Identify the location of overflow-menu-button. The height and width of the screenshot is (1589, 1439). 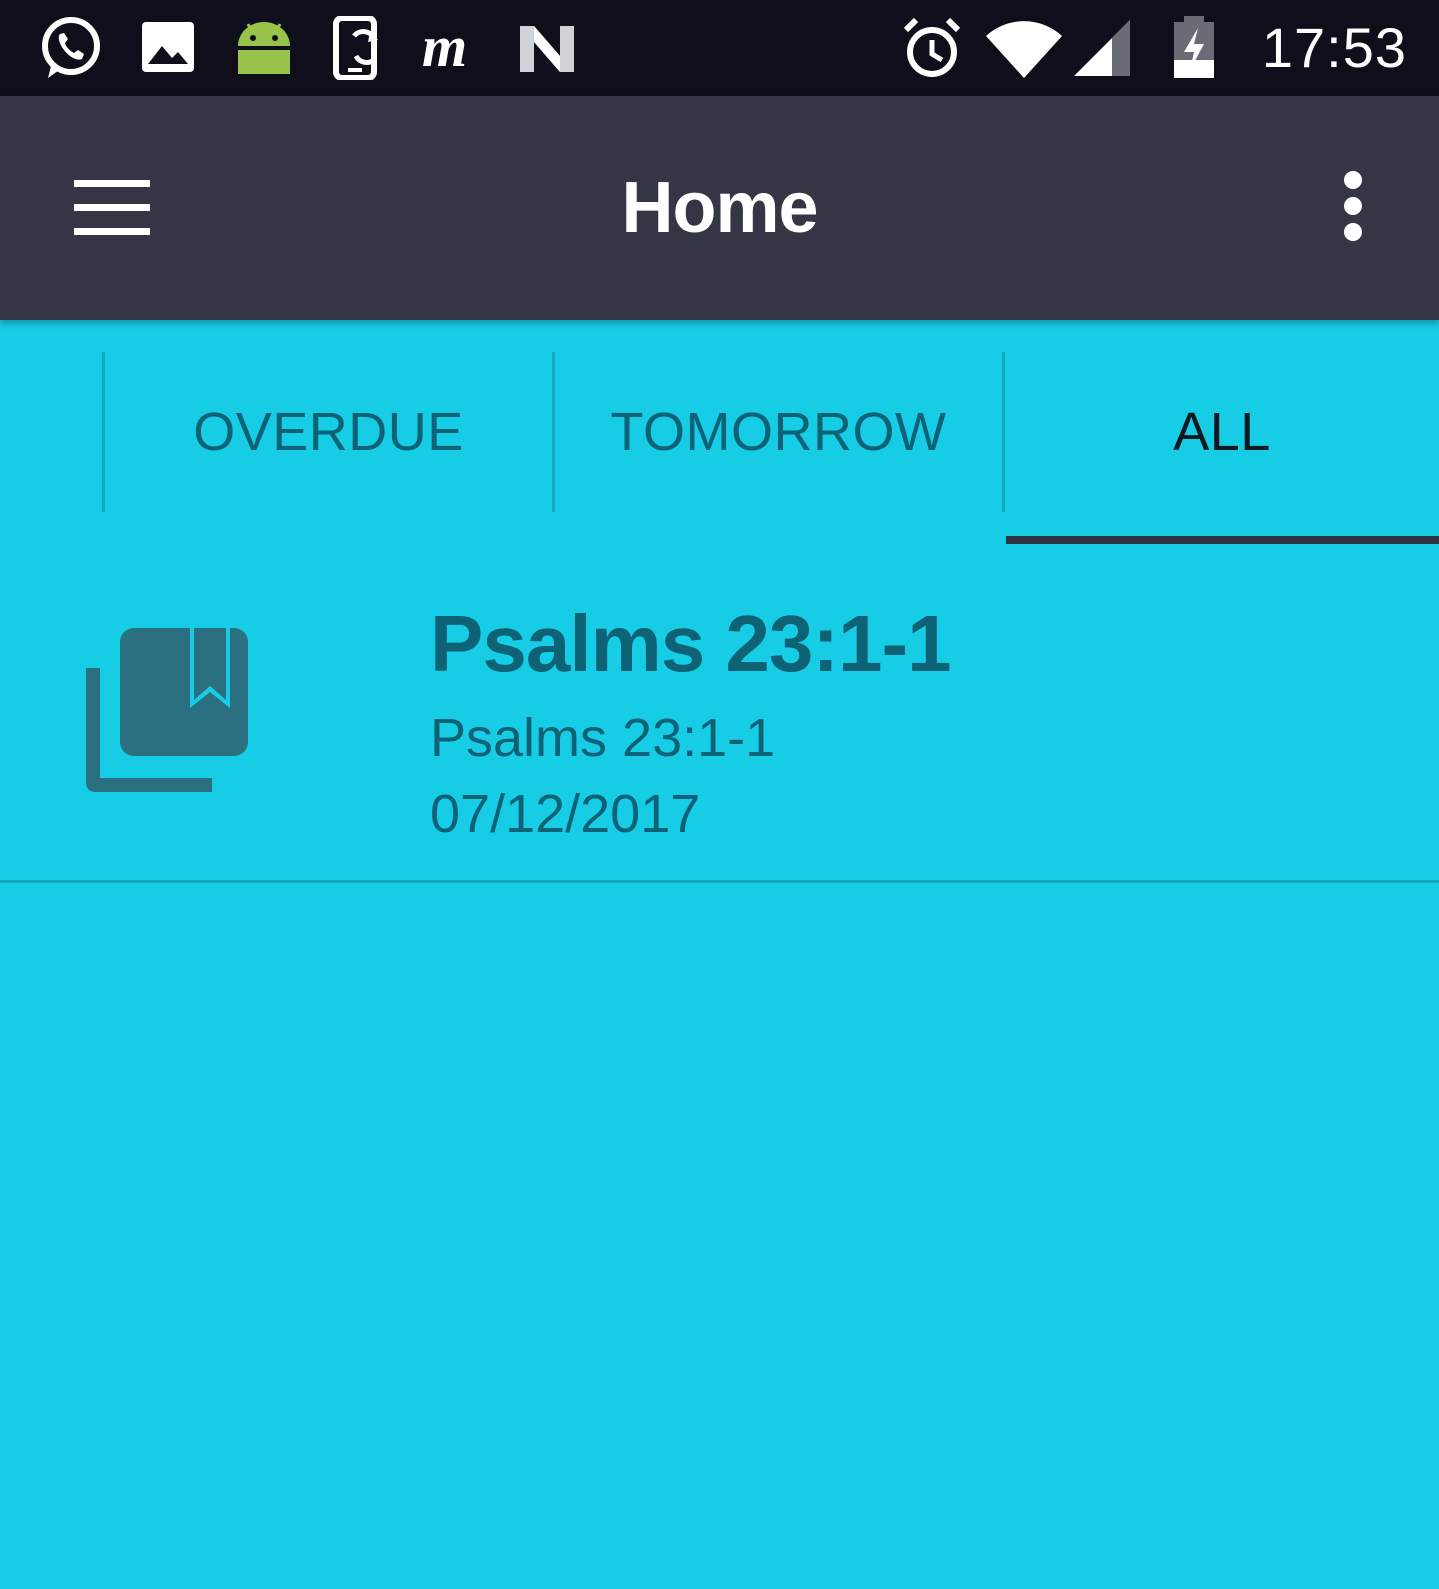
(1353, 208).